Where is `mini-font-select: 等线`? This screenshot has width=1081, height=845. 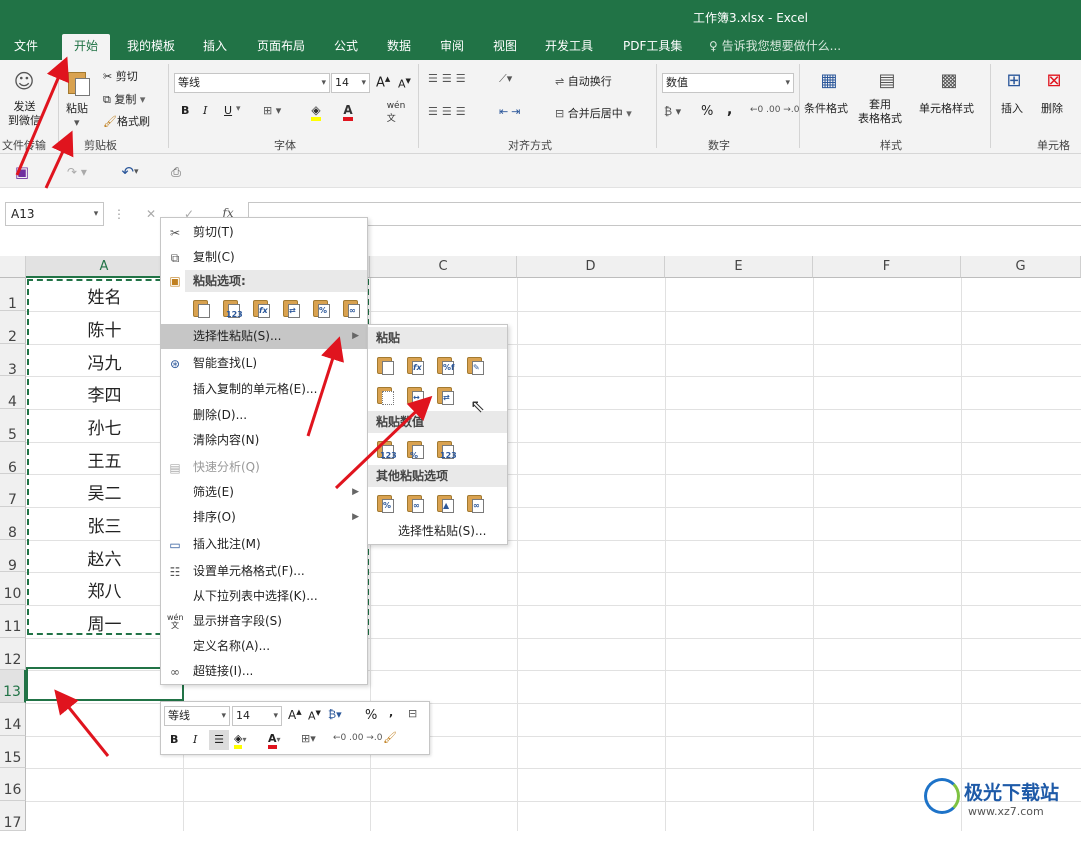
mini-font-select: 等线 is located at coordinates (197, 716).